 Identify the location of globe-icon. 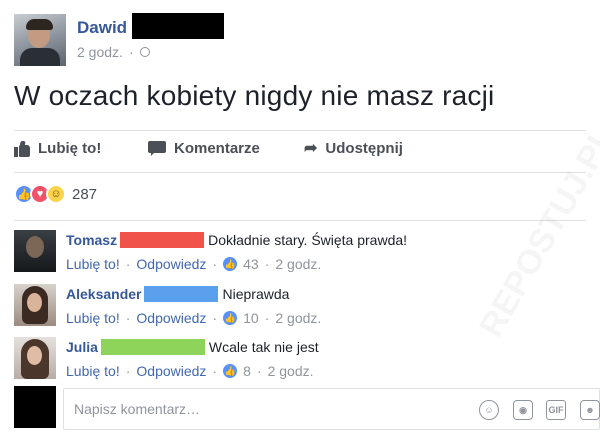
(144, 52).